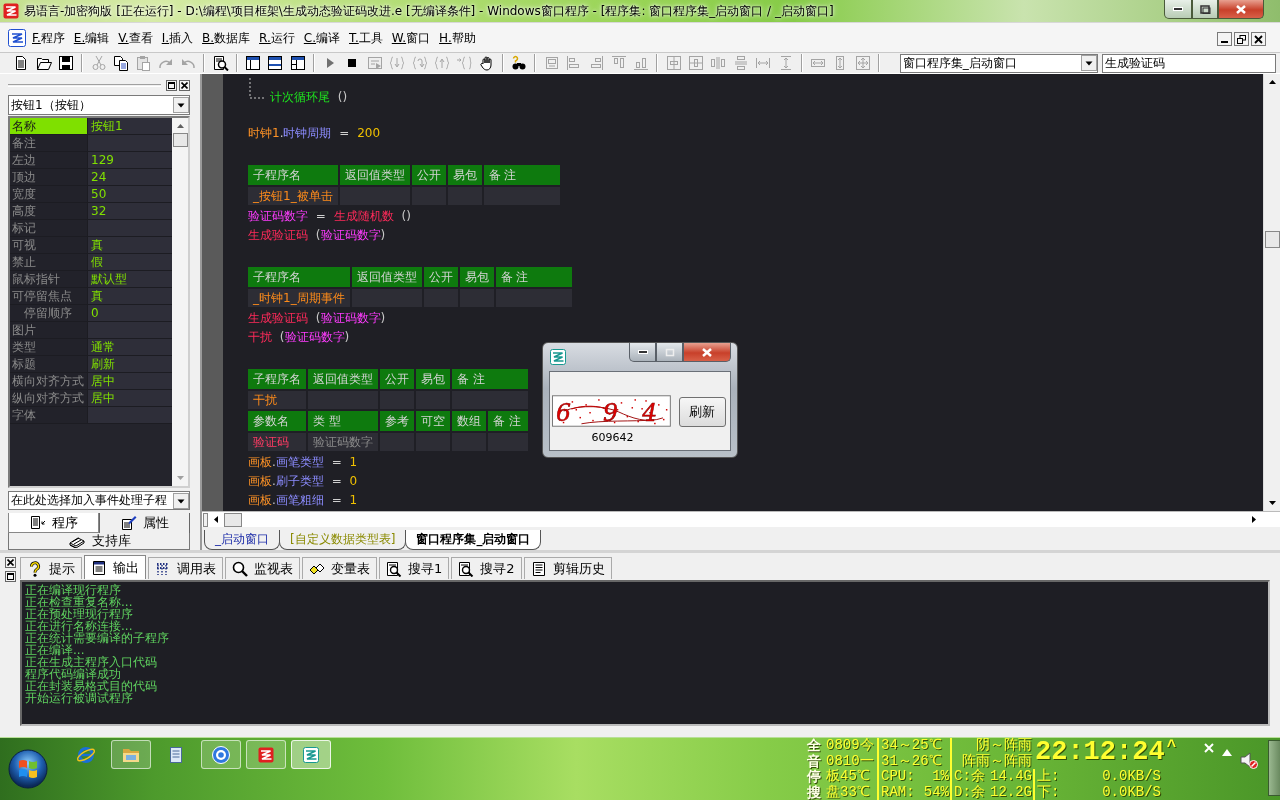 This screenshot has height=800, width=1280. What do you see at coordinates (120, 63) in the screenshot?
I see `copy-icon` at bounding box center [120, 63].